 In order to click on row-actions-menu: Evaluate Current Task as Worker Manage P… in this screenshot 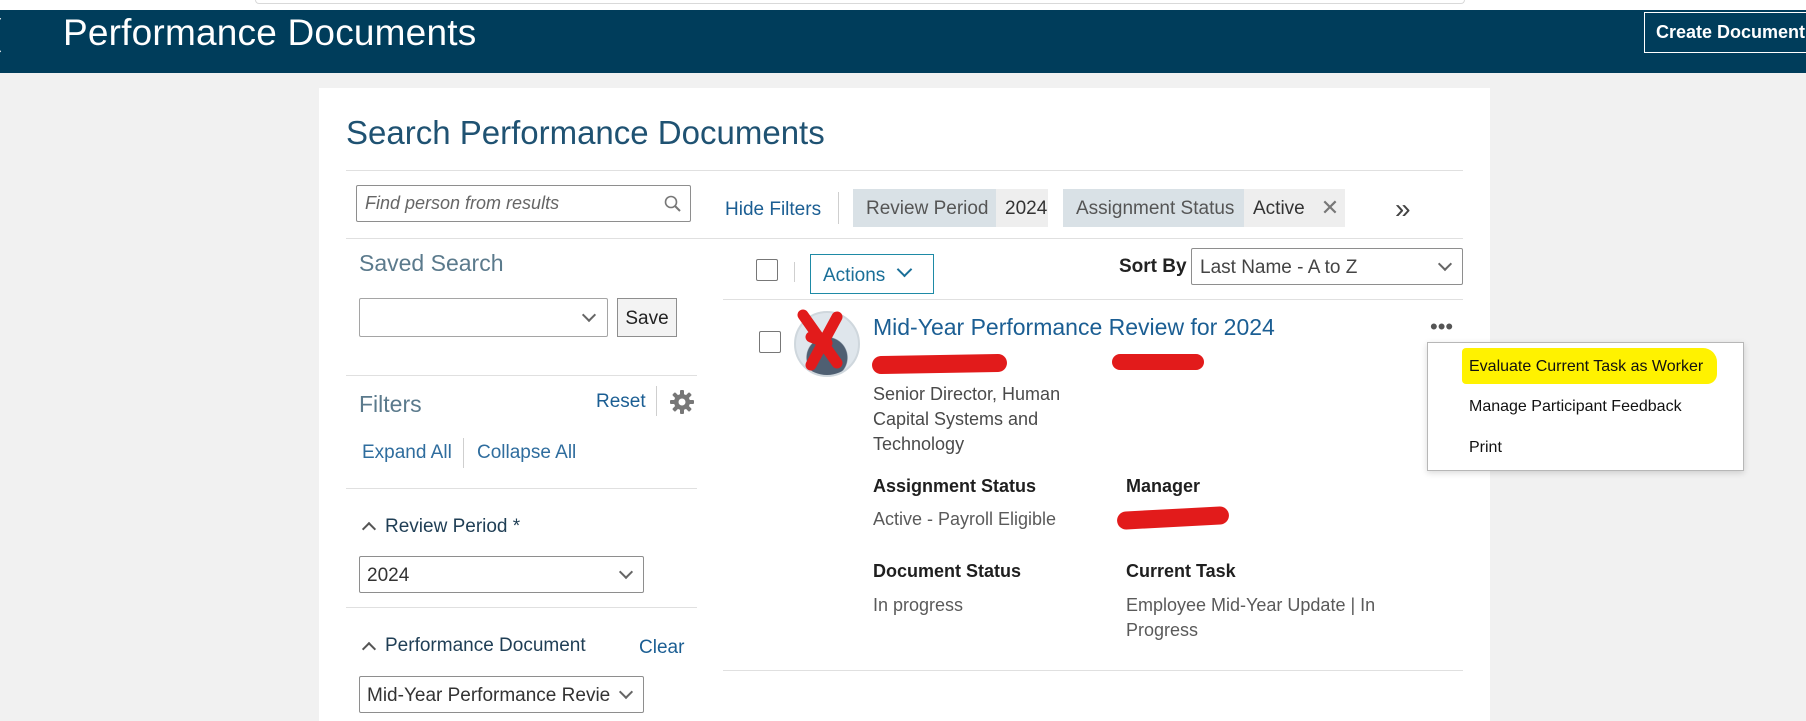, I will do `click(1585, 406)`.